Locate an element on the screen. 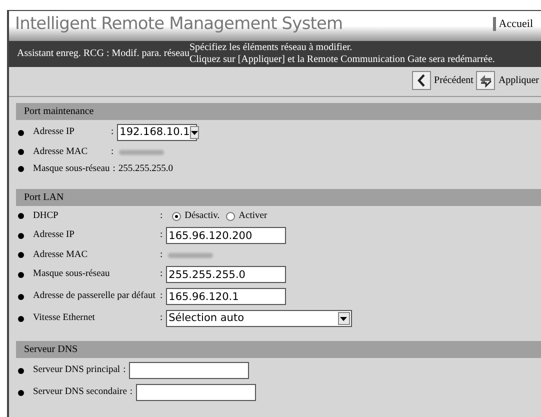 This screenshot has height=417, width=541. radio-option: Activer is located at coordinates (247, 216).